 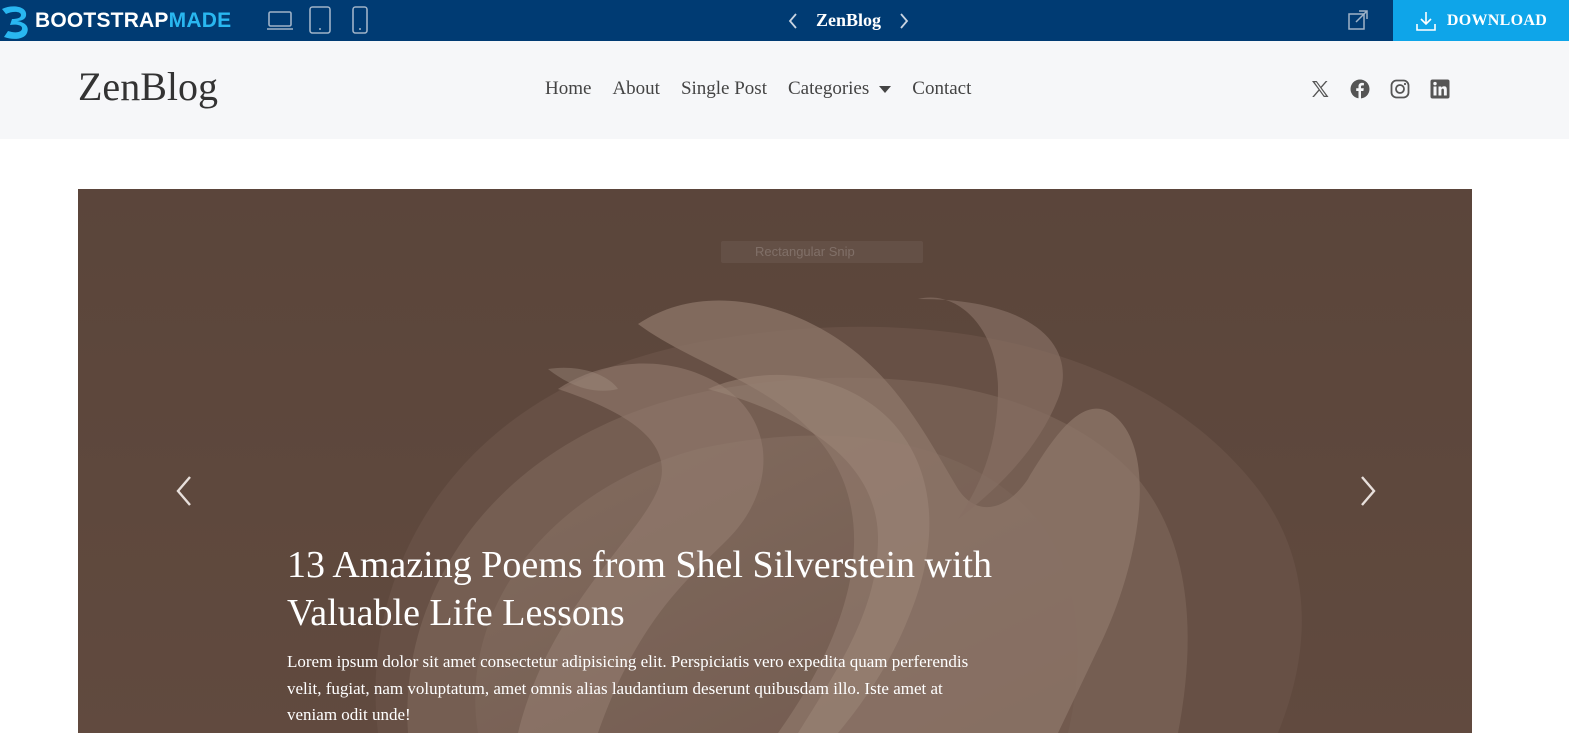 I want to click on instagram-icon, so click(x=1400, y=89).